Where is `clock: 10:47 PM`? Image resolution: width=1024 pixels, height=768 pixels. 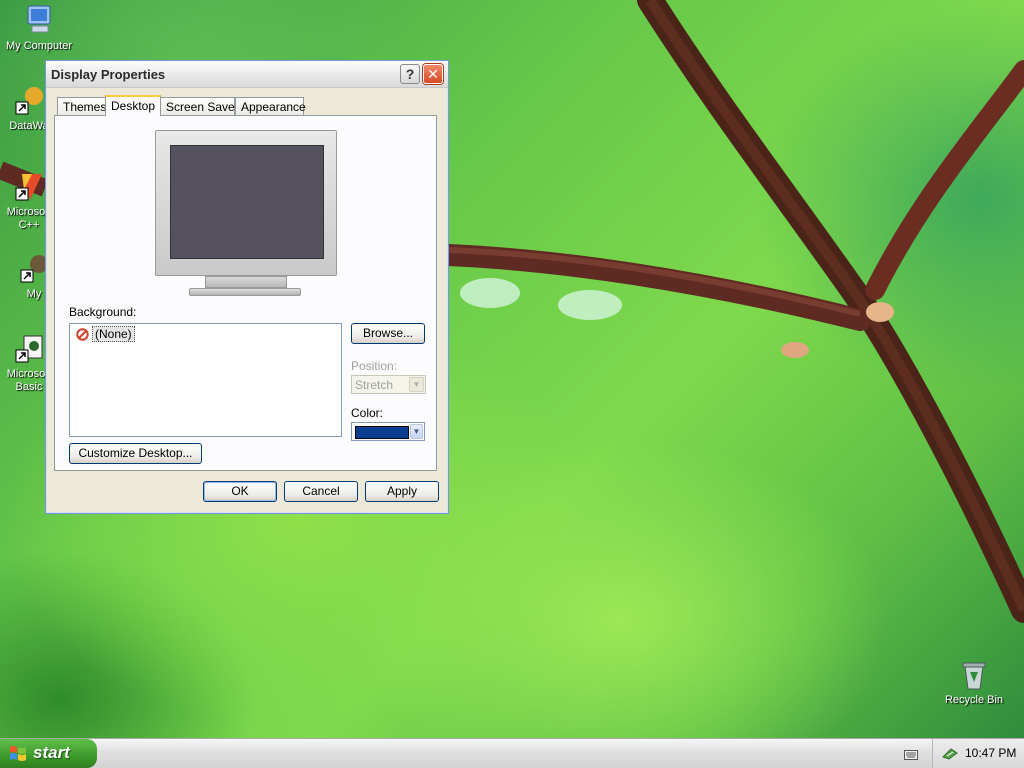 clock: 10:47 PM is located at coordinates (990, 753).